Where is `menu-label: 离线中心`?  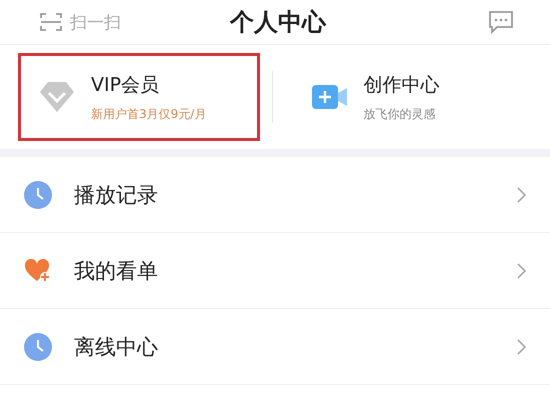 menu-label: 离线中心 is located at coordinates (116, 347).